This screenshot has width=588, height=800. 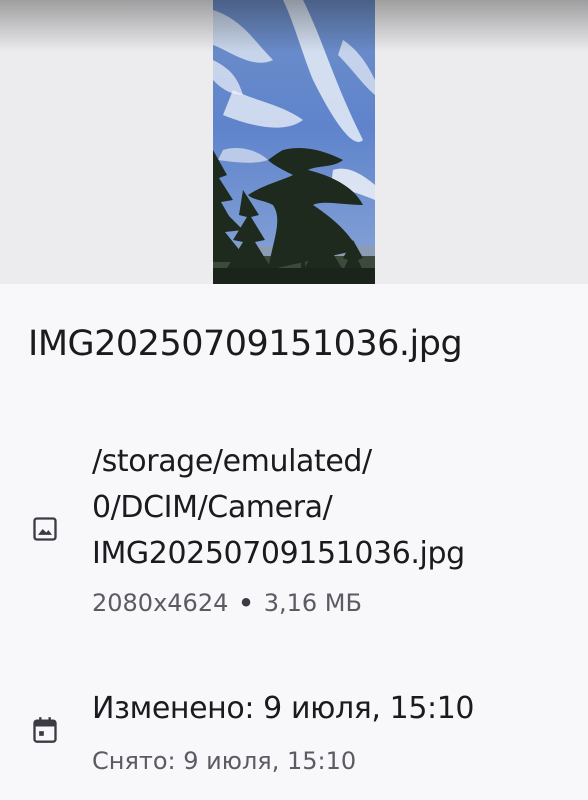 What do you see at coordinates (160, 603) in the screenshot?
I see `file-resolution: 2080x4624` at bounding box center [160, 603].